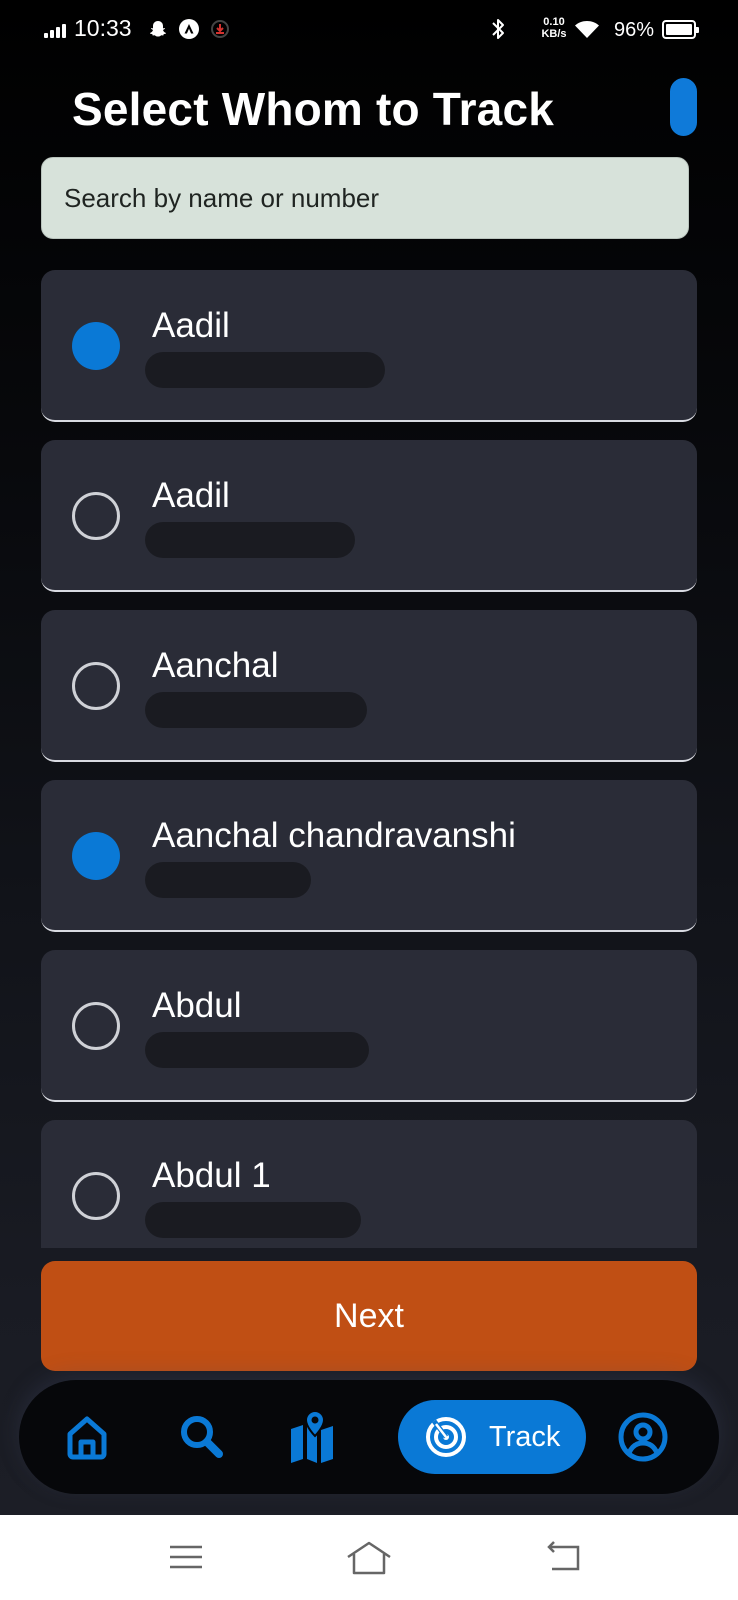 The image size is (738, 1600). Describe the element at coordinates (315, 1437) in the screenshot. I see `map-icon` at that location.